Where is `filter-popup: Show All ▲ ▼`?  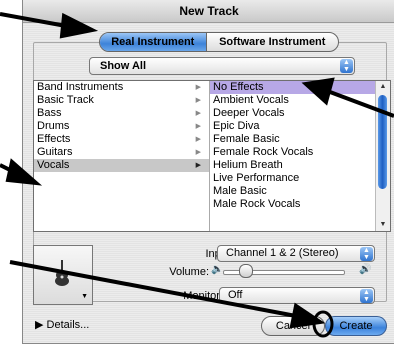 filter-popup: Show All ▲ ▼ is located at coordinates (222, 66).